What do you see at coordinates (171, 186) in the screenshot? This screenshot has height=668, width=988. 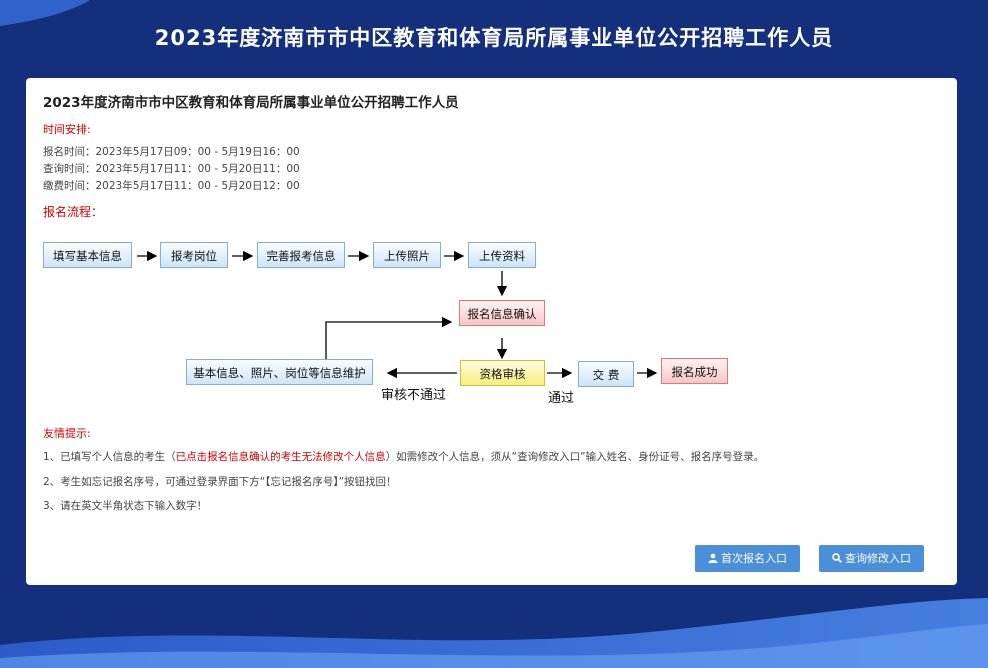 I see `payment-time: 缴费时间：2023年5月17日11：00 - 5月20日12：00` at bounding box center [171, 186].